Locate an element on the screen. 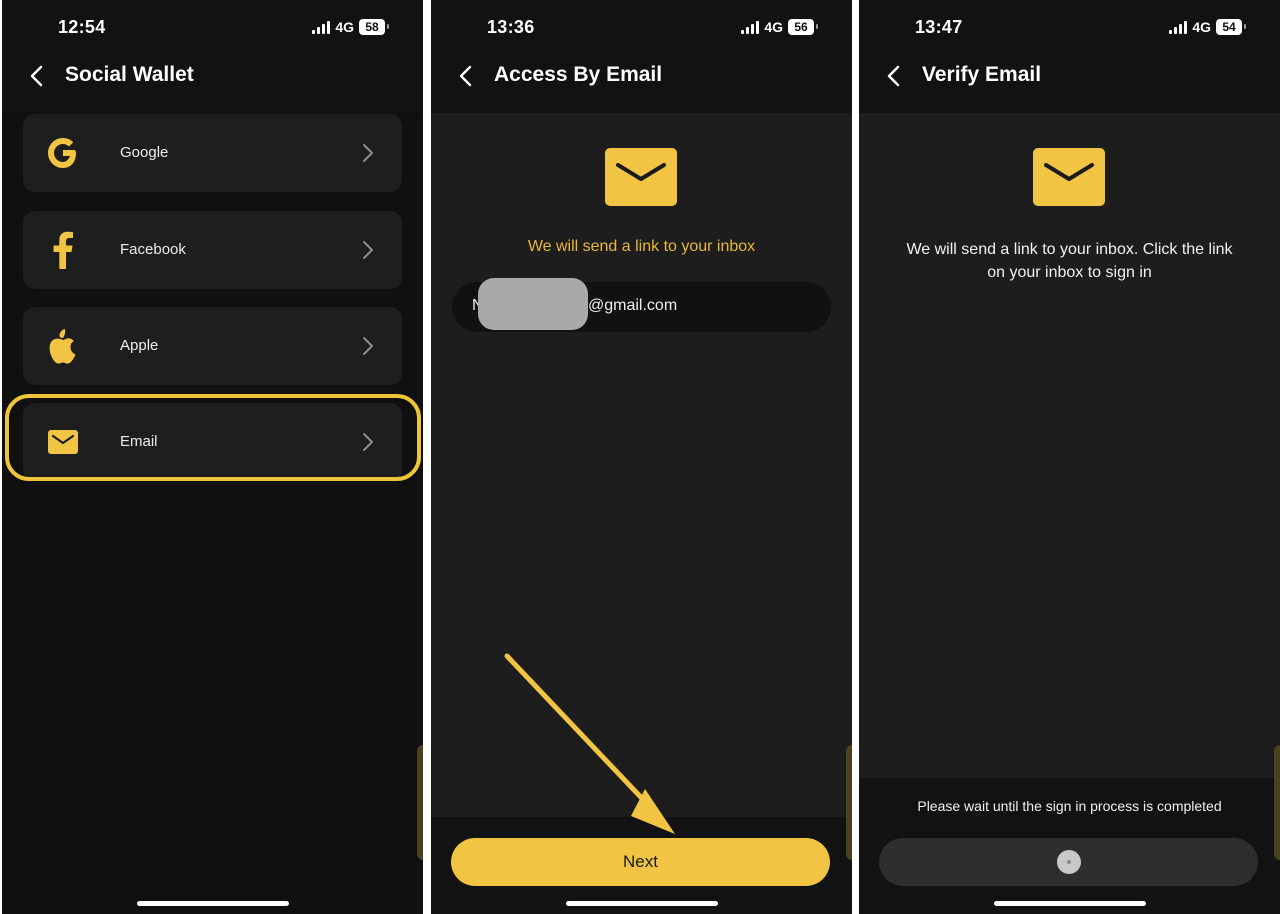 The width and height of the screenshot is (1280, 914). spinner-icon is located at coordinates (1068, 862).